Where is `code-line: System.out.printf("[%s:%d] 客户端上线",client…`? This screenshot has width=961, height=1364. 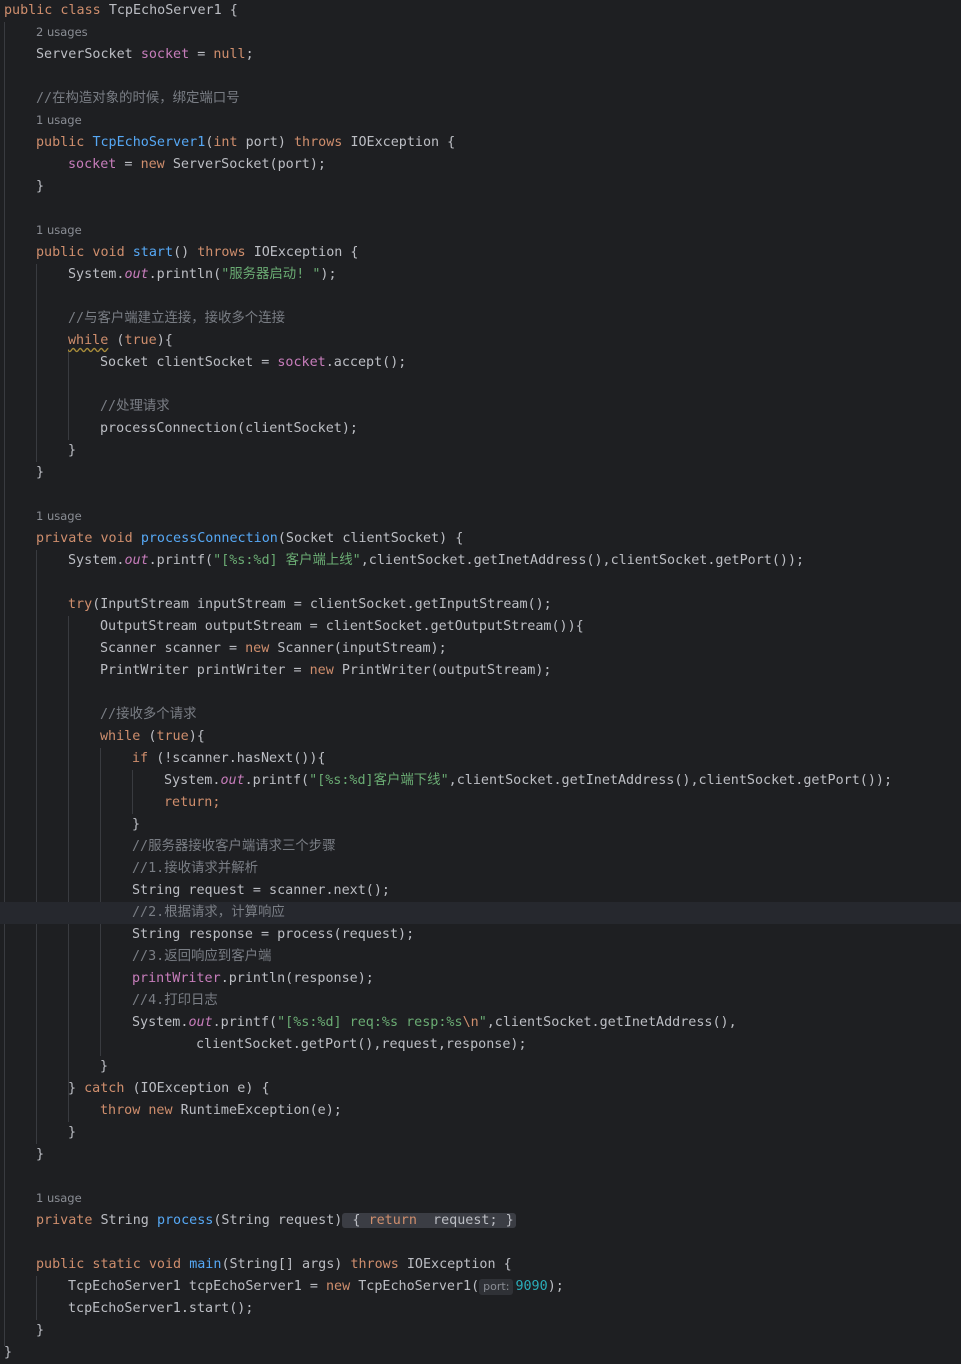
code-line: System.out.printf("[%s:%d] 客户端上线",client… is located at coordinates (480, 561).